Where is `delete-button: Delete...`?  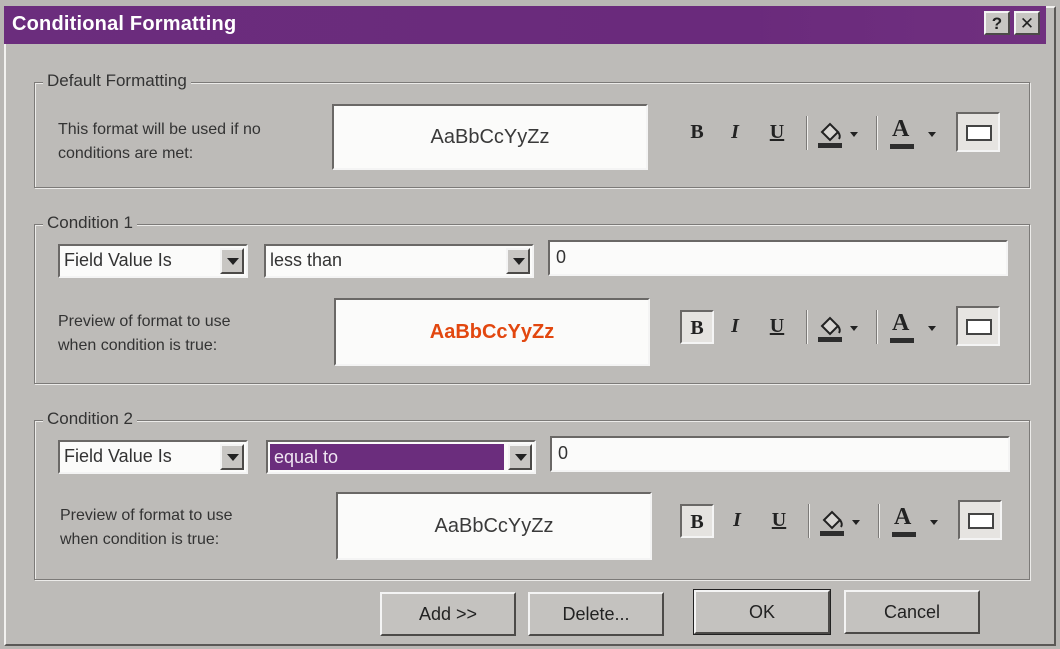
delete-button: Delete... is located at coordinates (596, 614).